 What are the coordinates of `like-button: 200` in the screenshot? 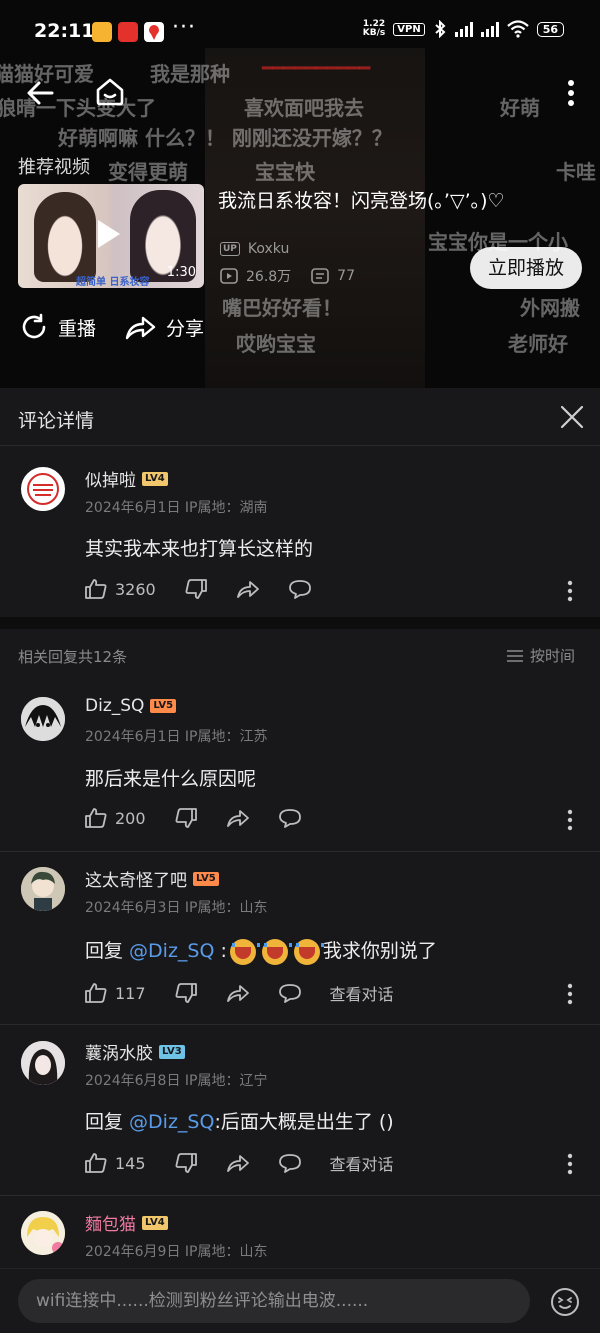 It's located at (115, 818).